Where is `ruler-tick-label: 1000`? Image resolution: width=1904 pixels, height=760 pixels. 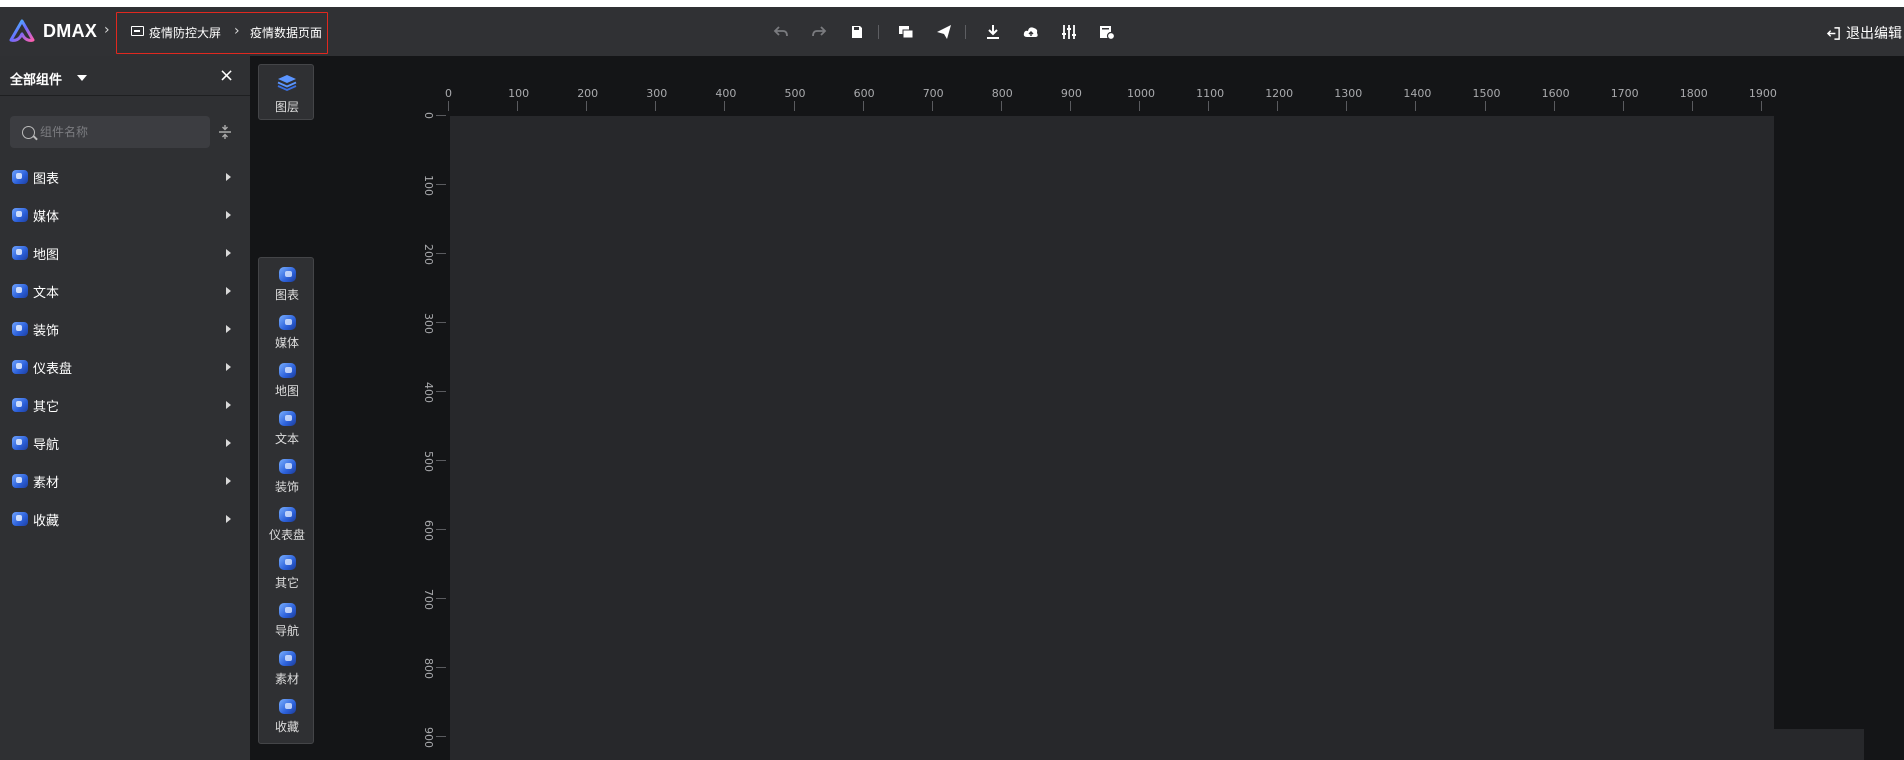 ruler-tick-label: 1000 is located at coordinates (1141, 93).